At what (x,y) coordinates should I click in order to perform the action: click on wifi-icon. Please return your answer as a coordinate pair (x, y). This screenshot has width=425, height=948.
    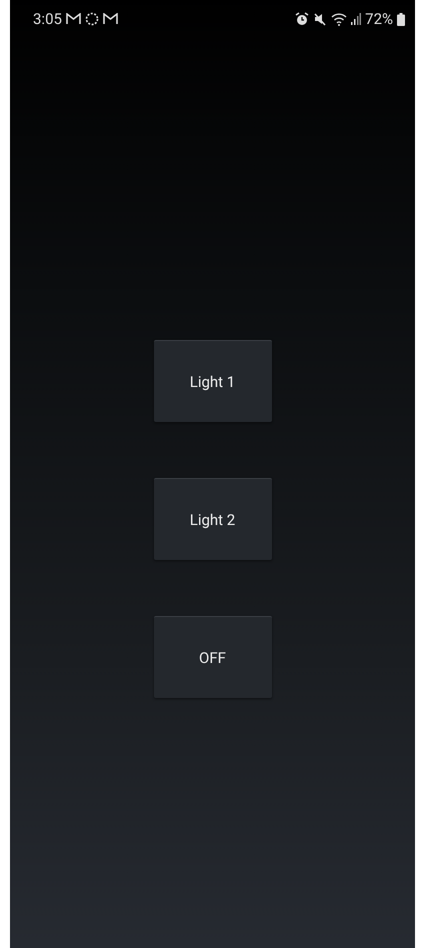
    Looking at the image, I should click on (339, 19).